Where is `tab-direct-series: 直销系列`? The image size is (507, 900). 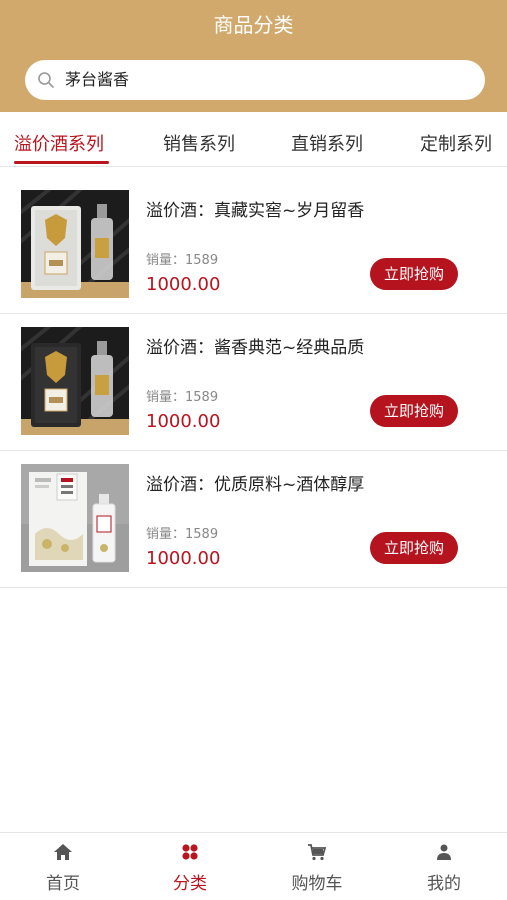
tab-direct-series: 直销系列 is located at coordinates (327, 139).